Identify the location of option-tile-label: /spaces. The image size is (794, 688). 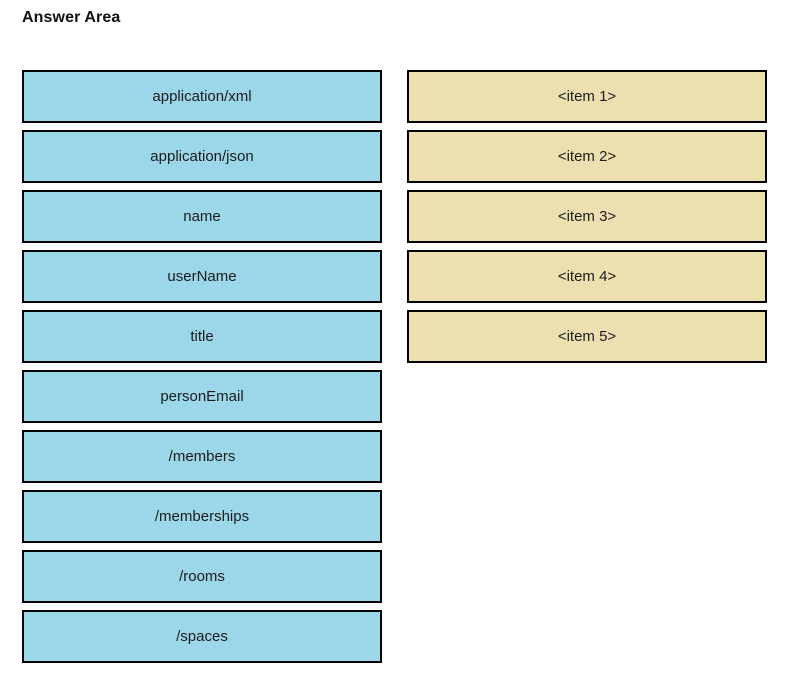
(202, 636).